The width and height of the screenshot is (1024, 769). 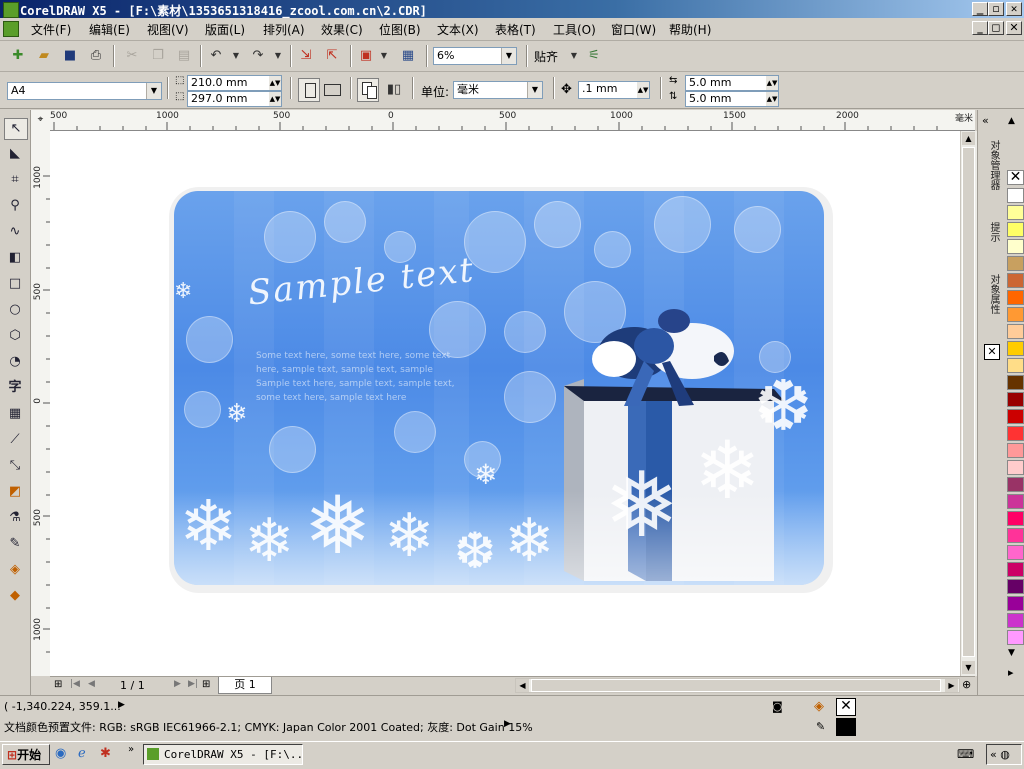 I want to click on close-button: ✕, so click(x=1014, y=9).